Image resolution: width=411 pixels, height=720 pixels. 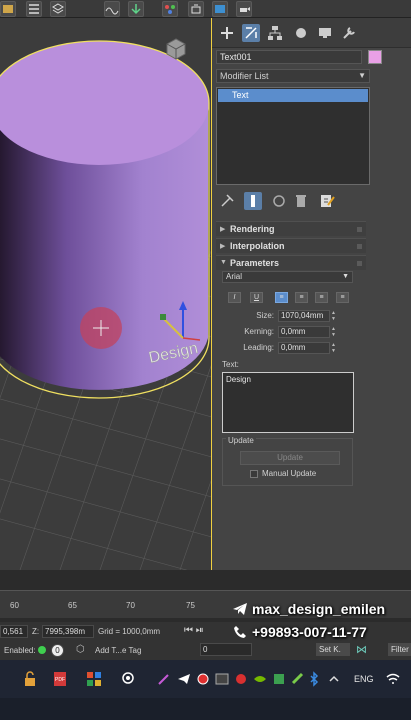 What do you see at coordinates (164, 679) in the screenshot?
I see `pen-icon` at bounding box center [164, 679].